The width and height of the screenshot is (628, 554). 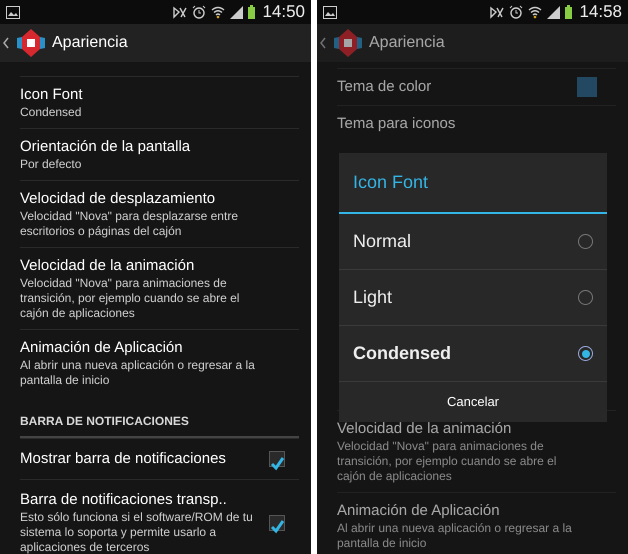 I want to click on setting-row: Velocidad de desplazamiento Velocidad "Nova" para desplazarse entre escritorios o páginas del cajón, so click(x=159, y=213).